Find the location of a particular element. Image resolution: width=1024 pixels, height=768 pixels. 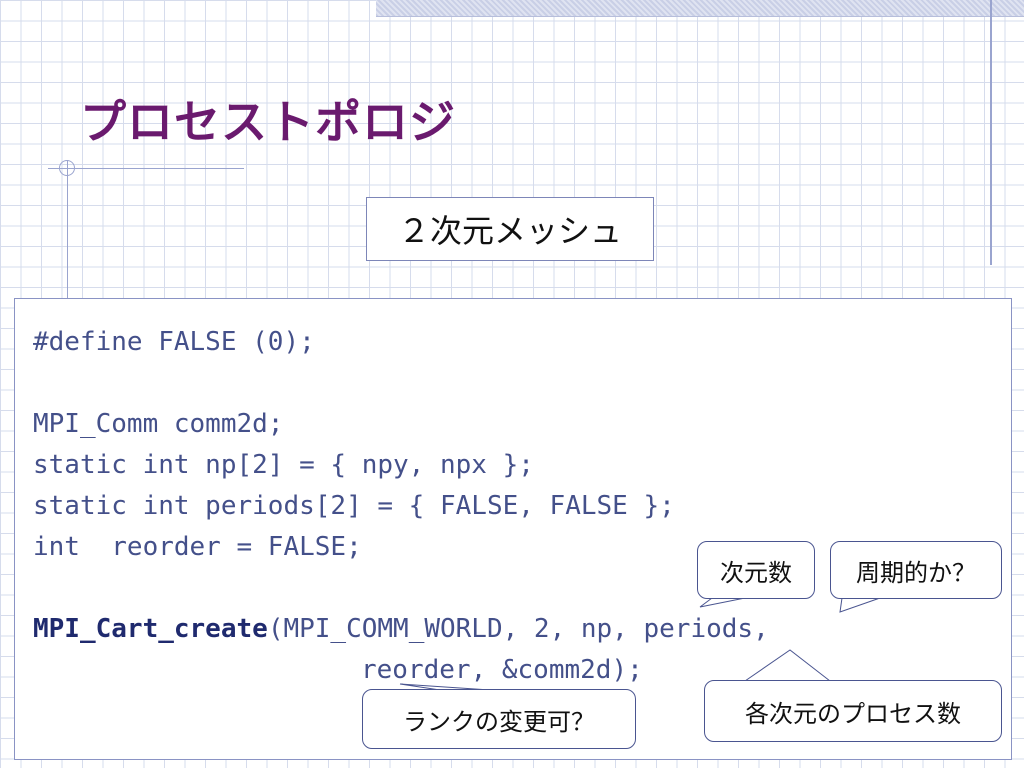

top-decorative-band is located at coordinates (700, 8).